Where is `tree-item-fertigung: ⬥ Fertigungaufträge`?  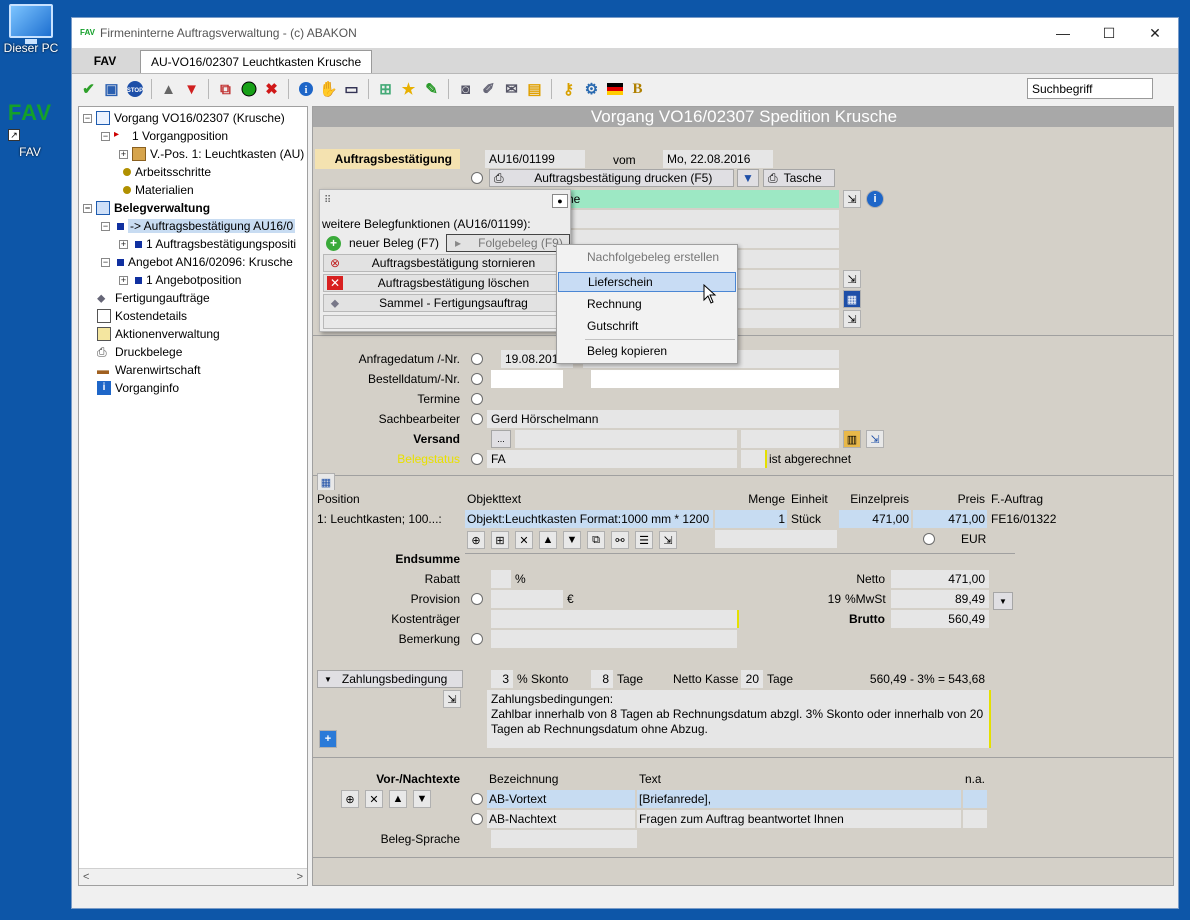
tree-item-fertigung: ⬥ Fertigungaufträge is located at coordinates (153, 298).